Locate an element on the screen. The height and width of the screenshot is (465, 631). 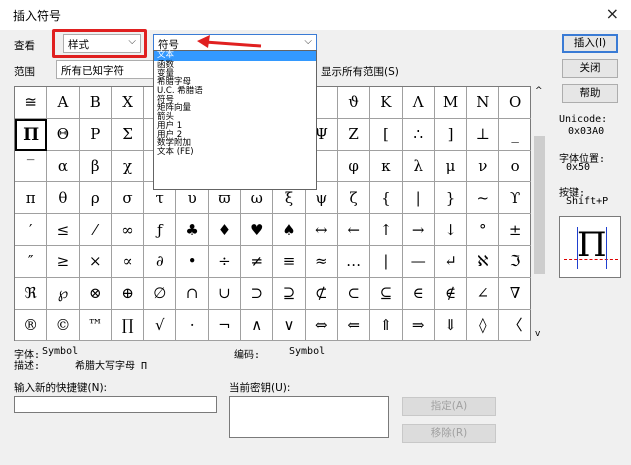
dropdown-item: 矩阵向量 is located at coordinates (235, 108).